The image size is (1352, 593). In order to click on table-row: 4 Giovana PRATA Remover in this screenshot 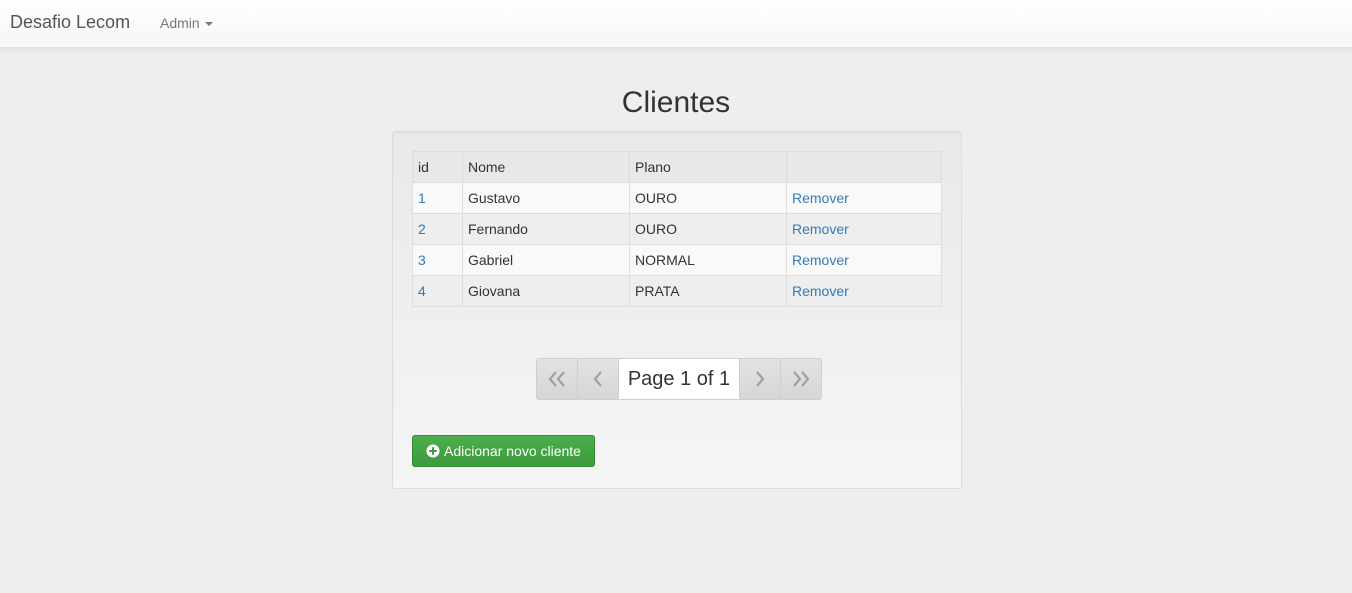, I will do `click(677, 291)`.